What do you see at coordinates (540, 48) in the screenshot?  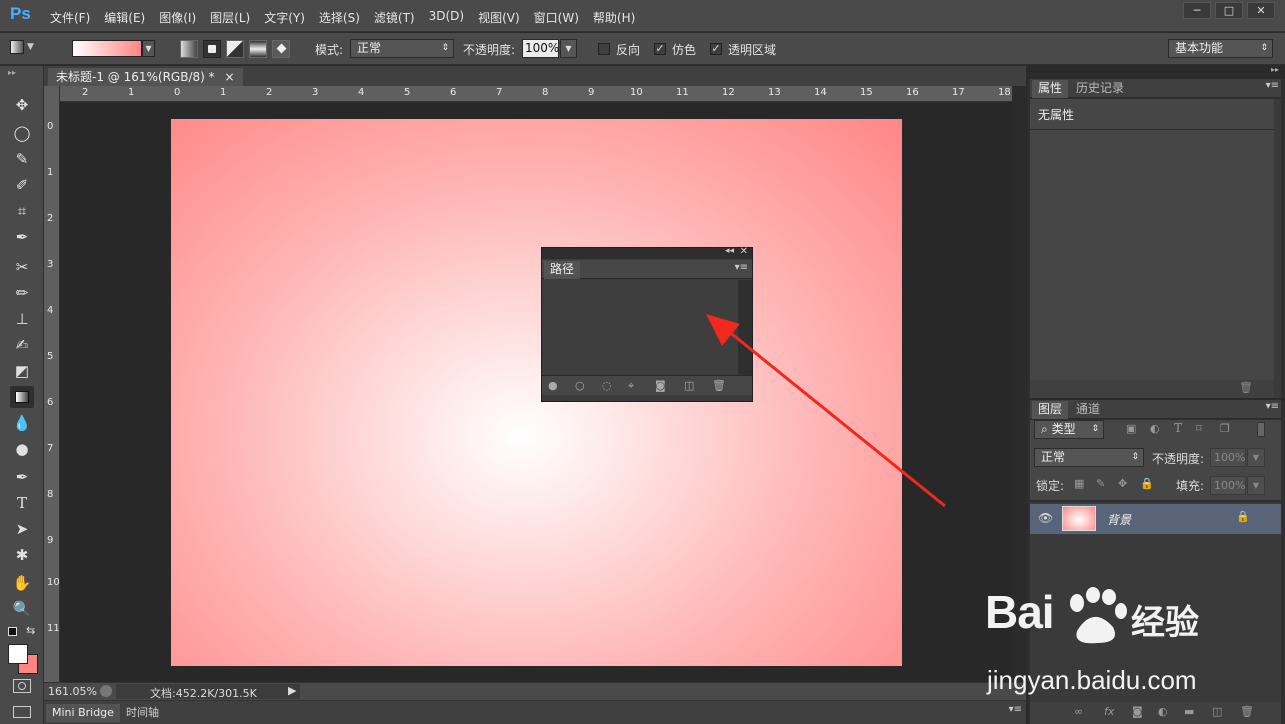 I see `opacity-input: 100%` at bounding box center [540, 48].